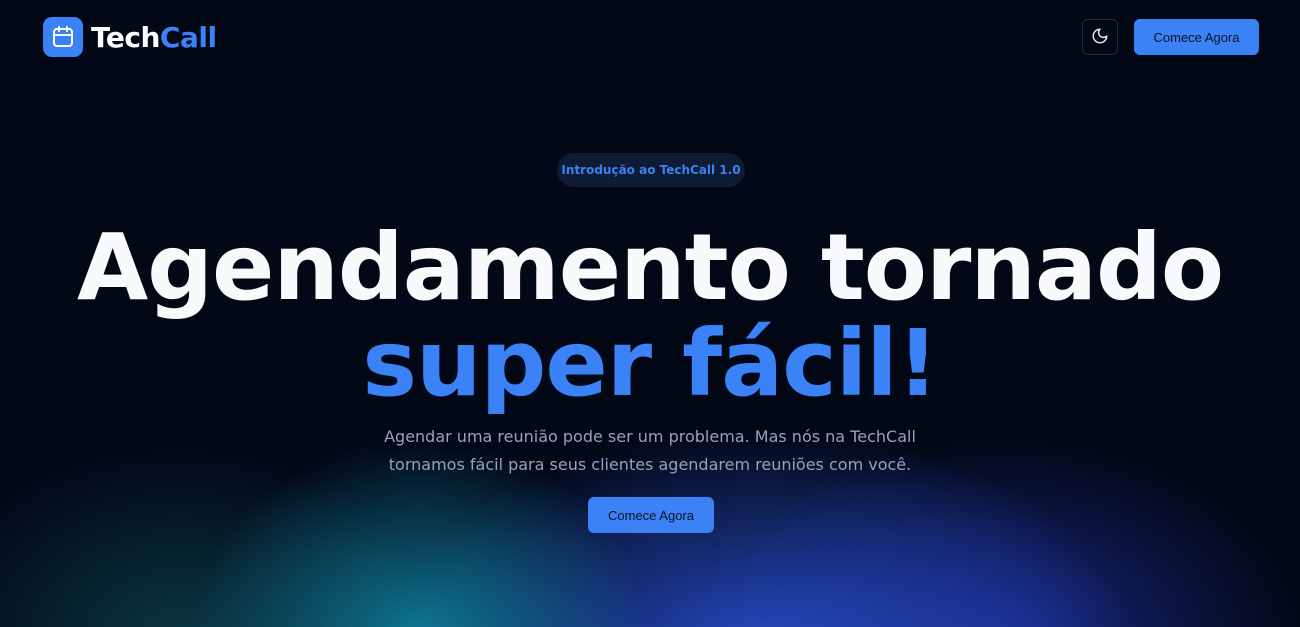 The height and width of the screenshot is (627, 1300). Describe the element at coordinates (1196, 37) in the screenshot. I see `header-cta-button: Comece Agora` at that location.